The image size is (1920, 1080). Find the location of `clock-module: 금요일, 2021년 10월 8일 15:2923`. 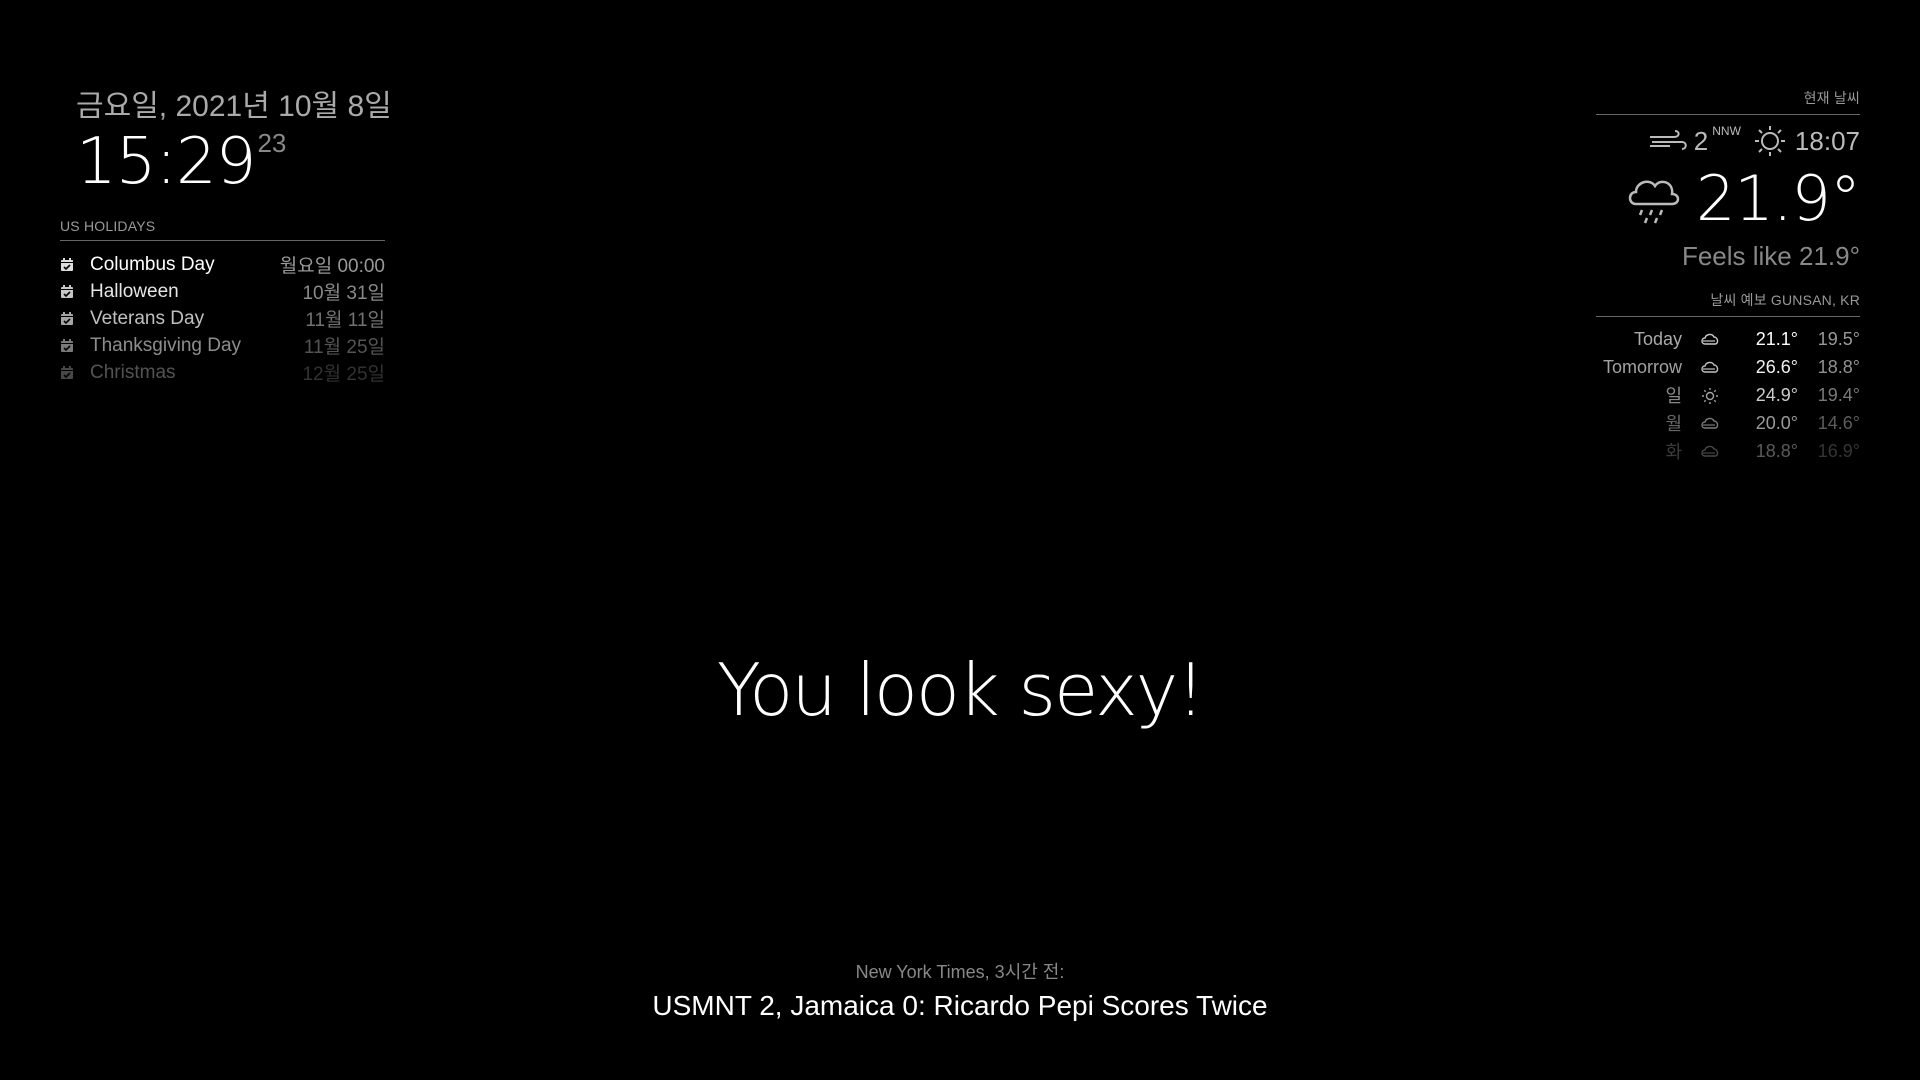

clock-module: 금요일, 2021년 10월 8일 15:2923 is located at coordinates (234, 141).